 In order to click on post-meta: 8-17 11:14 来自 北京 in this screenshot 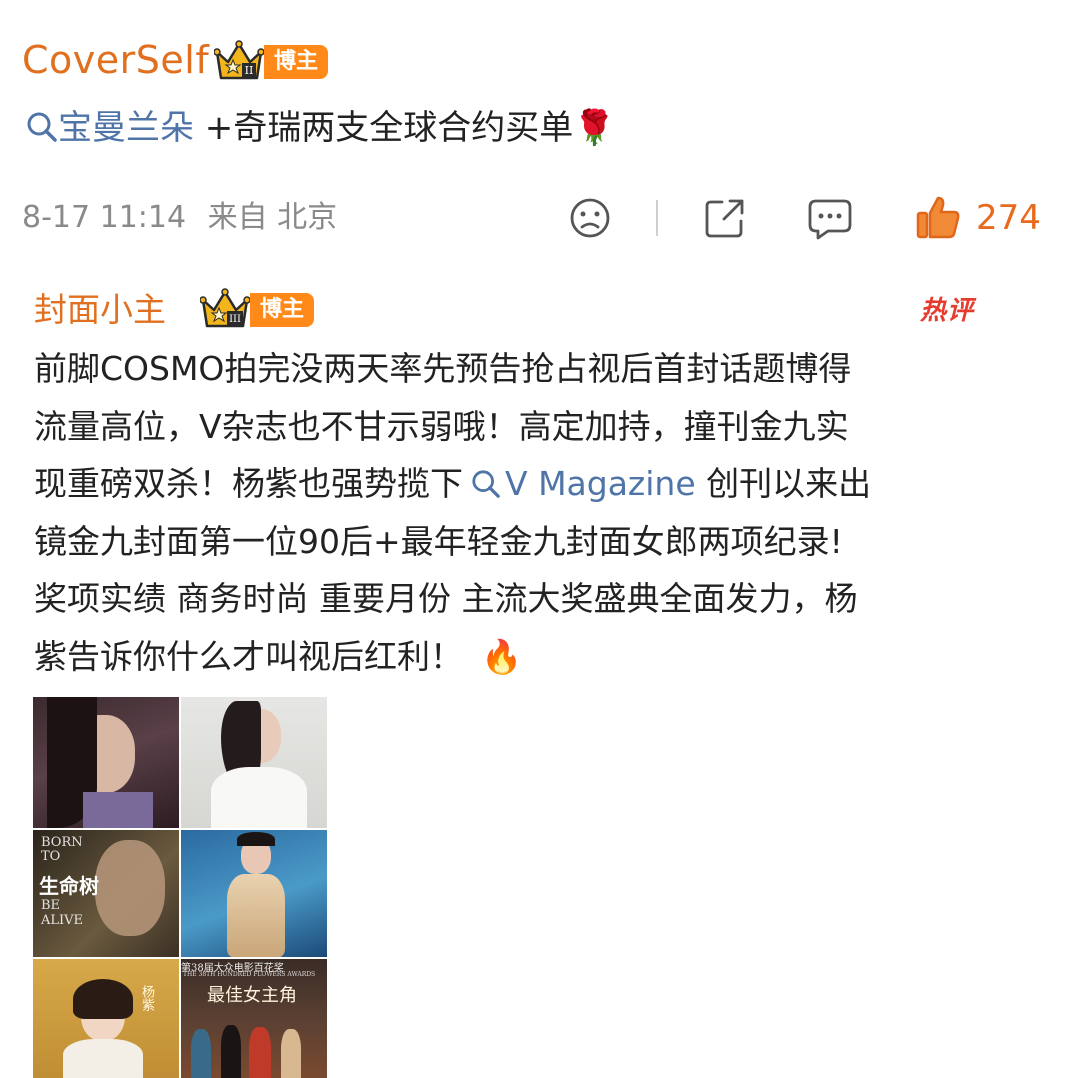, I will do `click(179, 218)`.